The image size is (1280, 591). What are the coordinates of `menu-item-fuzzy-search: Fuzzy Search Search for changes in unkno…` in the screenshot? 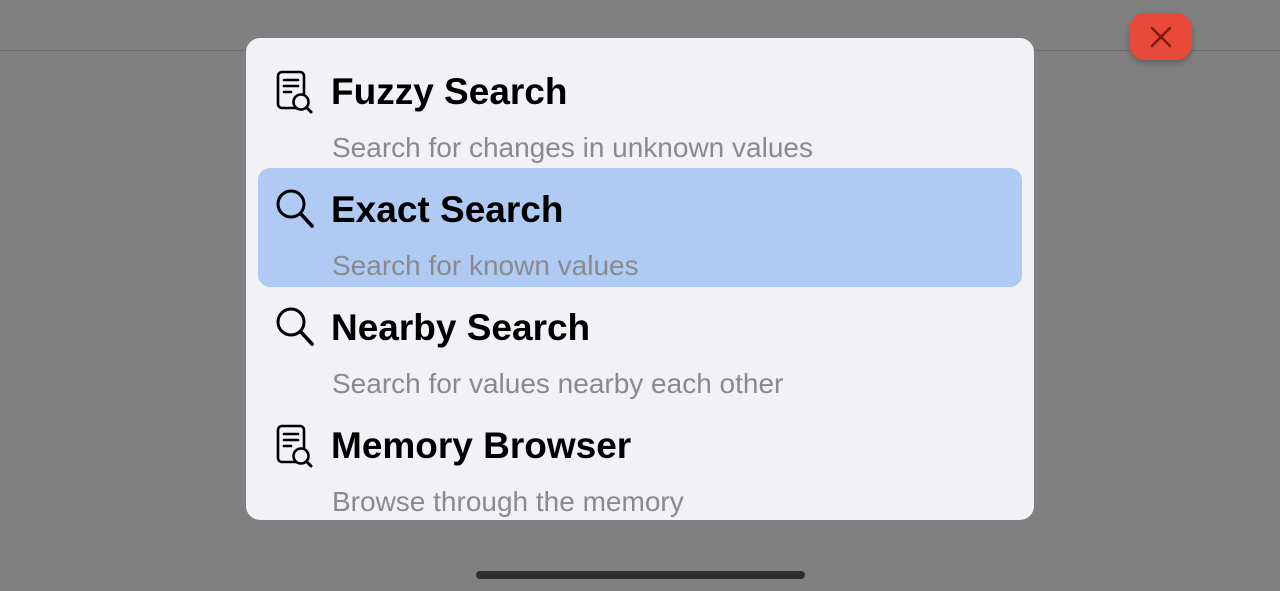 It's located at (640, 109).